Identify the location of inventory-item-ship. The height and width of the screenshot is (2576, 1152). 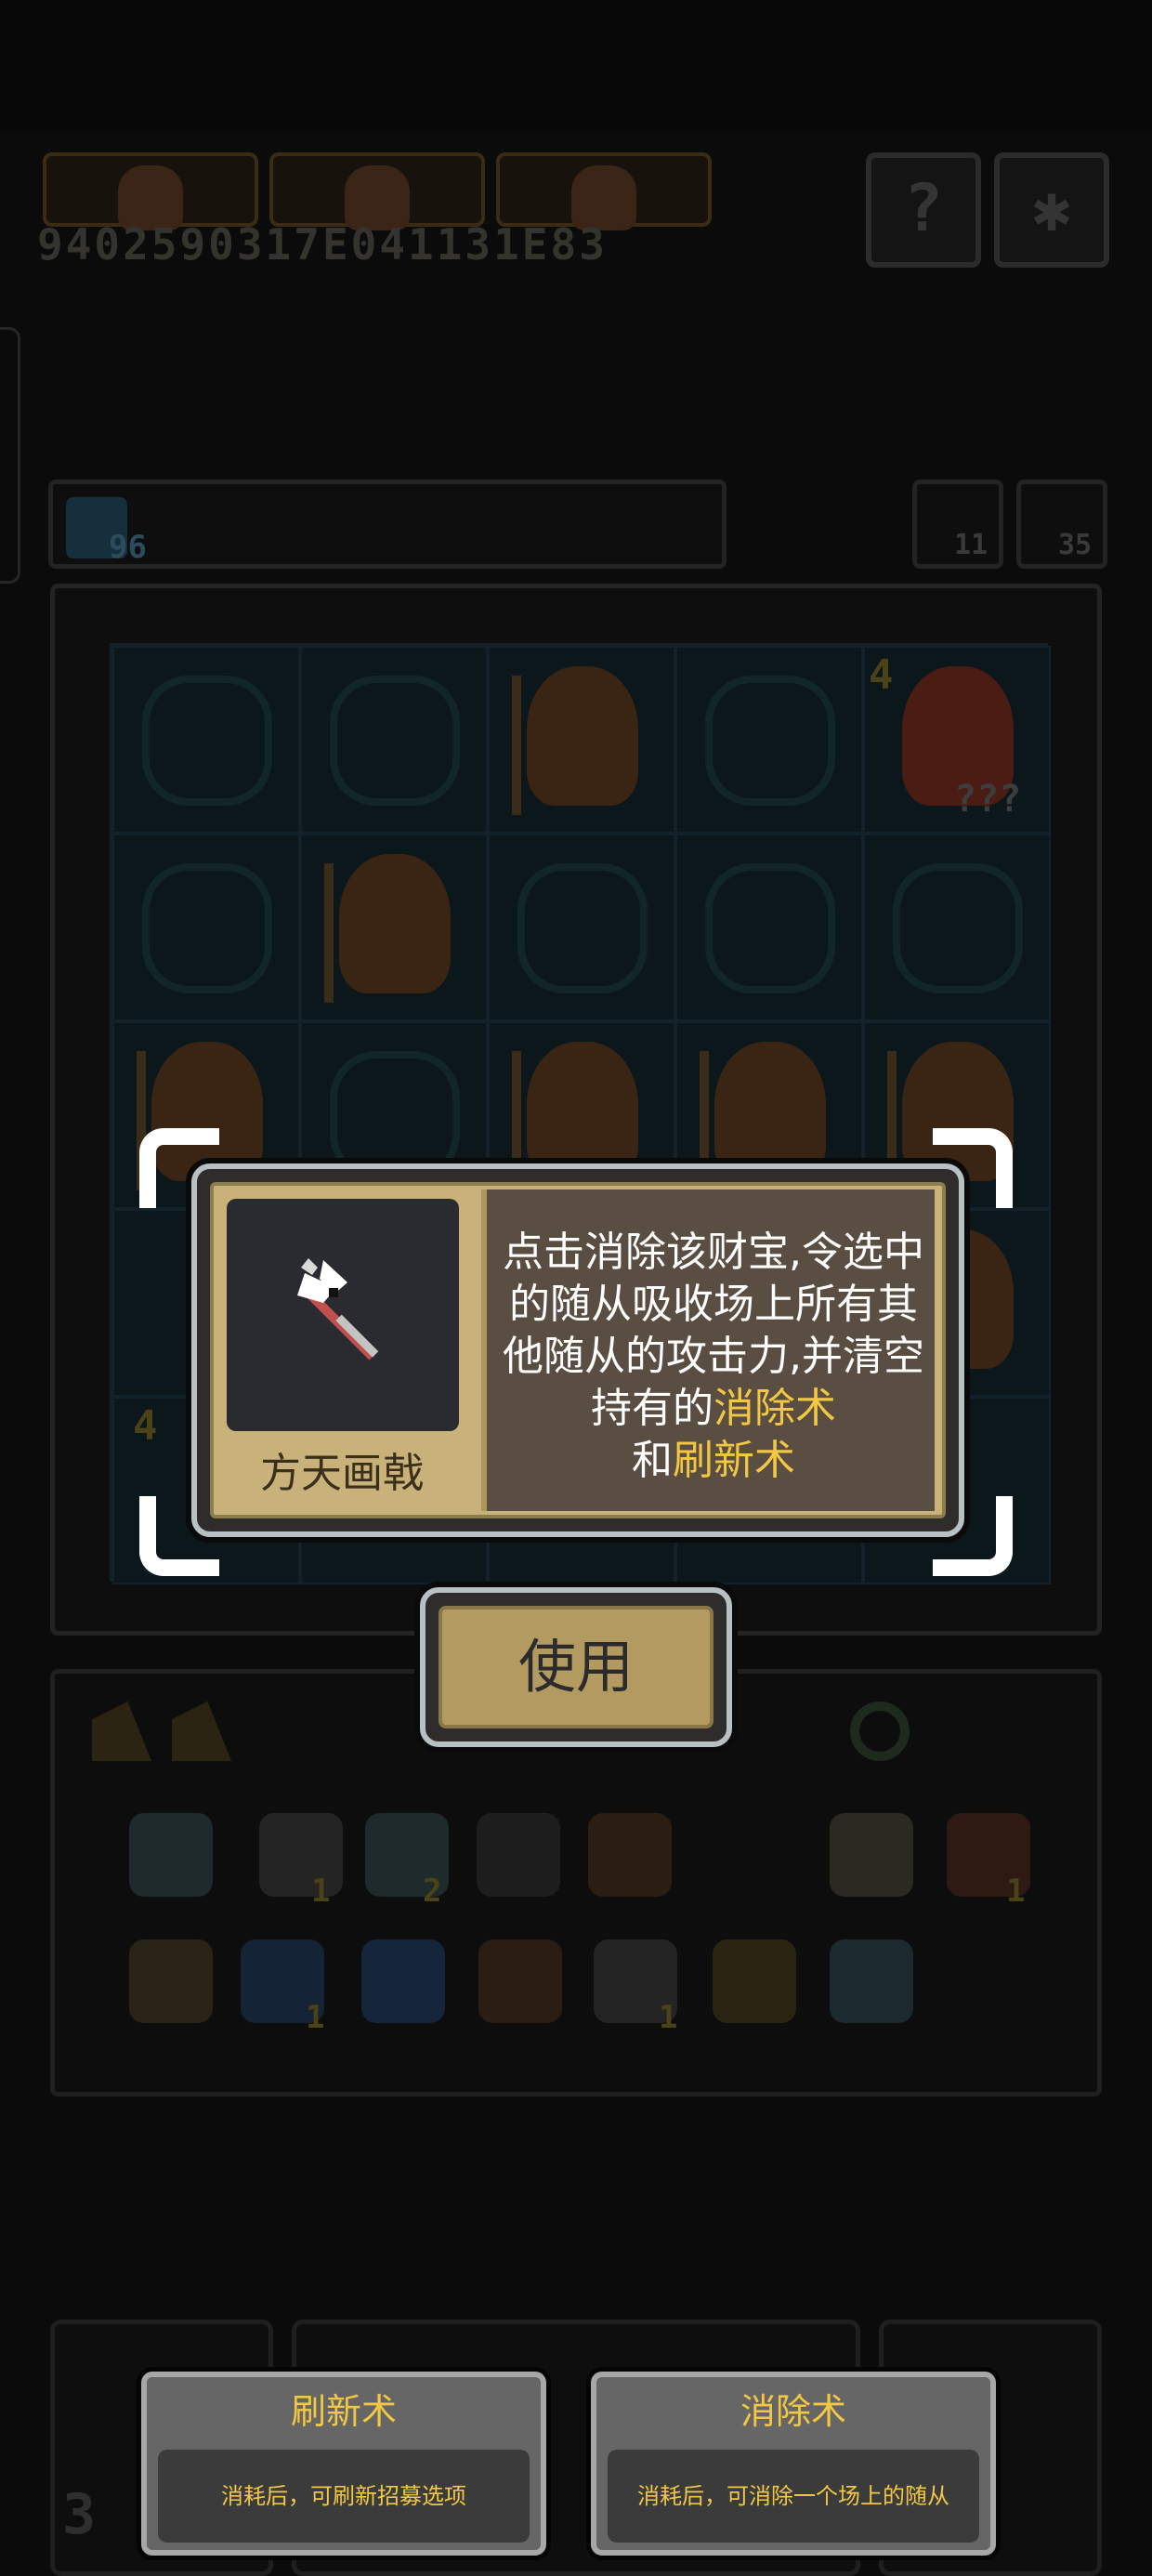
(520, 1981).